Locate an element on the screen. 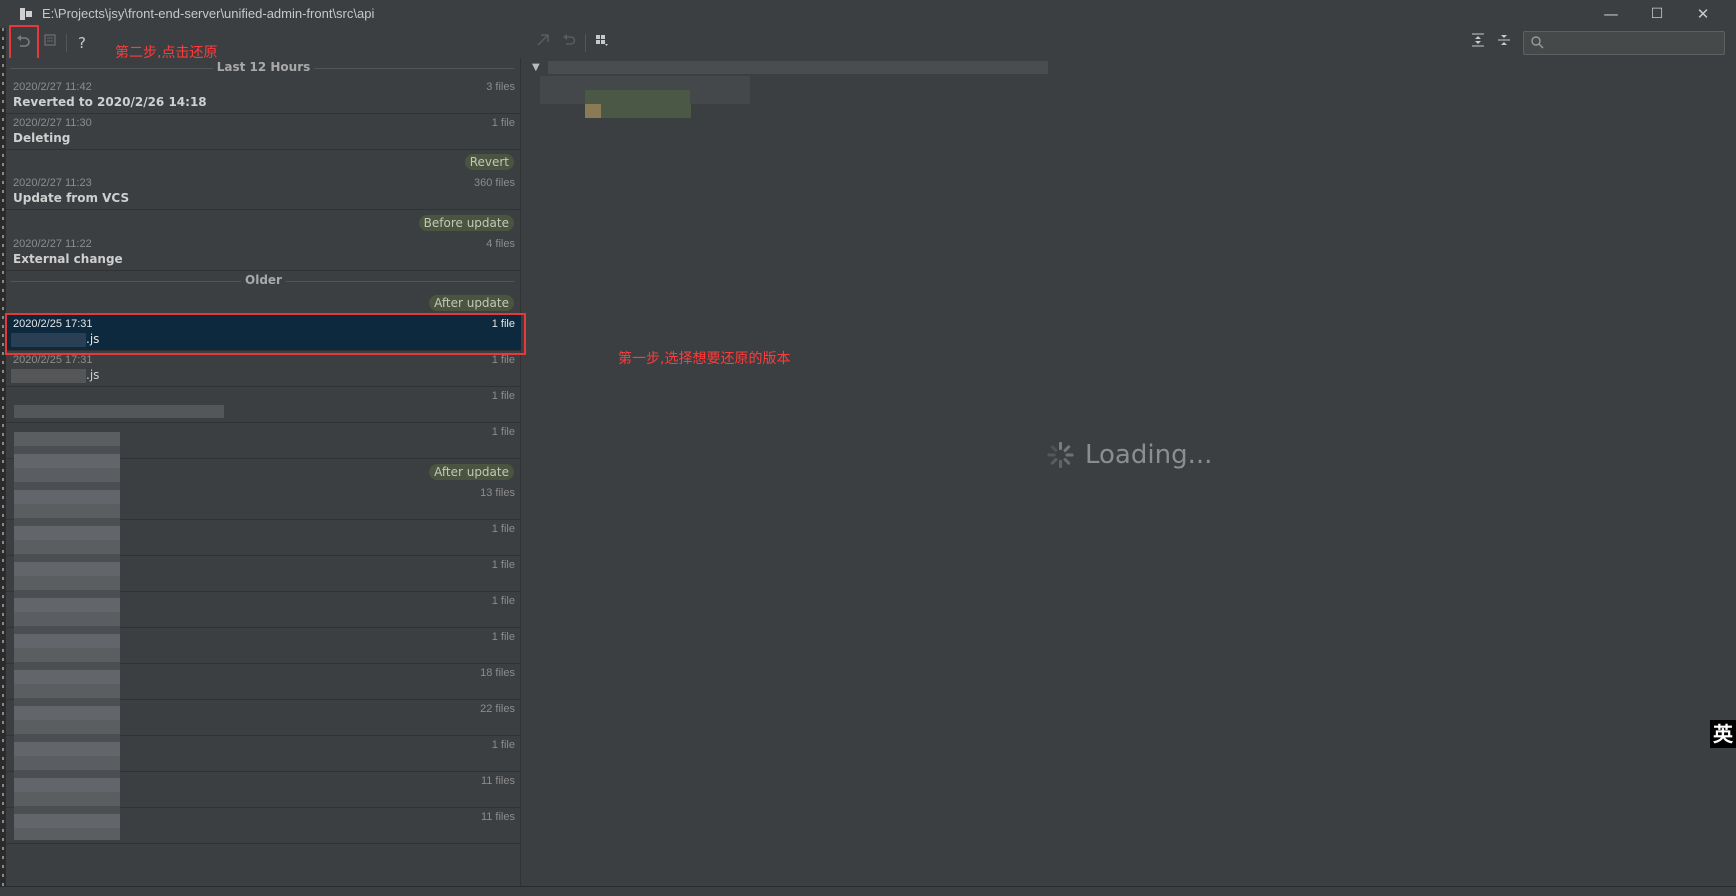 This screenshot has width=1736, height=896. diff-back-icon is located at coordinates (543, 43).